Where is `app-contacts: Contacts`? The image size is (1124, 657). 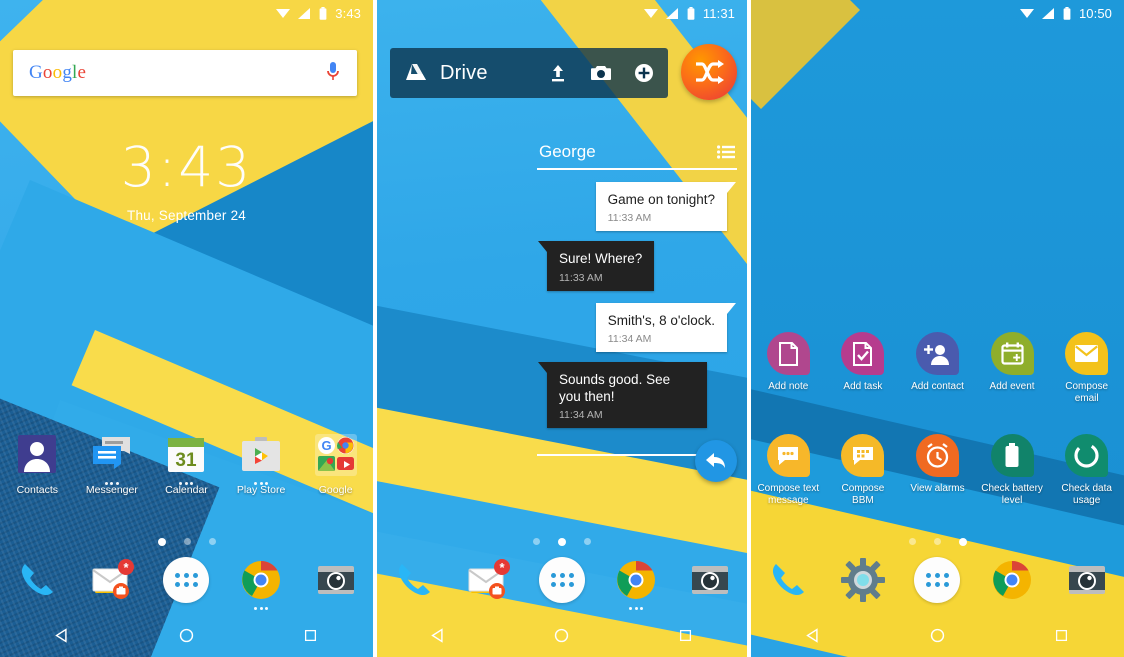 app-contacts: Contacts is located at coordinates (37, 464).